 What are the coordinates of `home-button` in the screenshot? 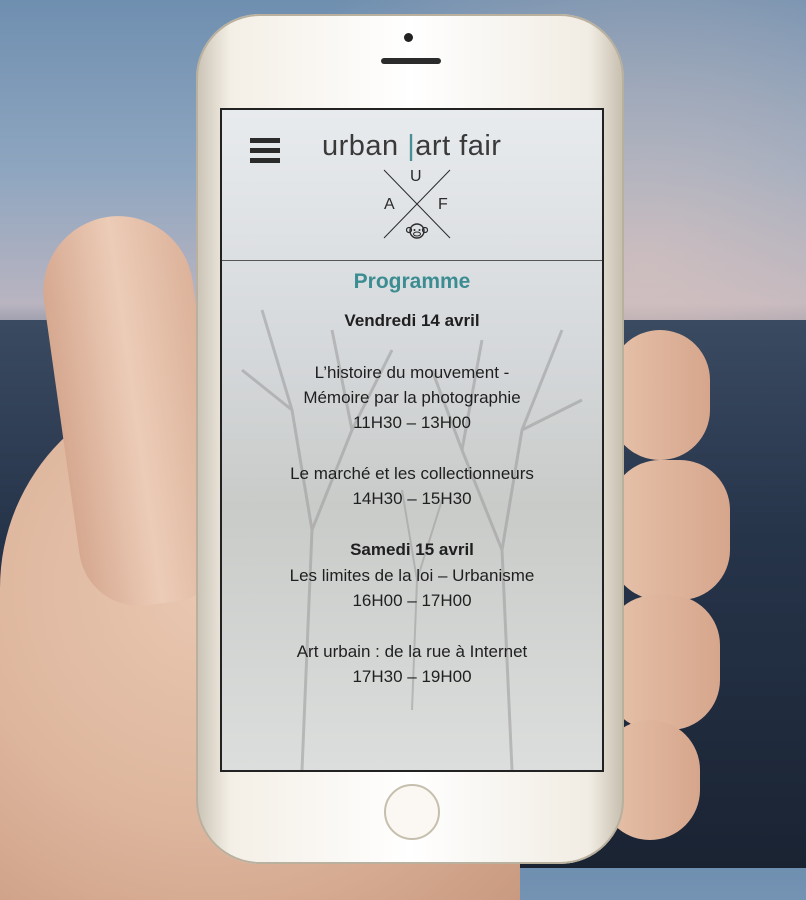 It's located at (412, 812).